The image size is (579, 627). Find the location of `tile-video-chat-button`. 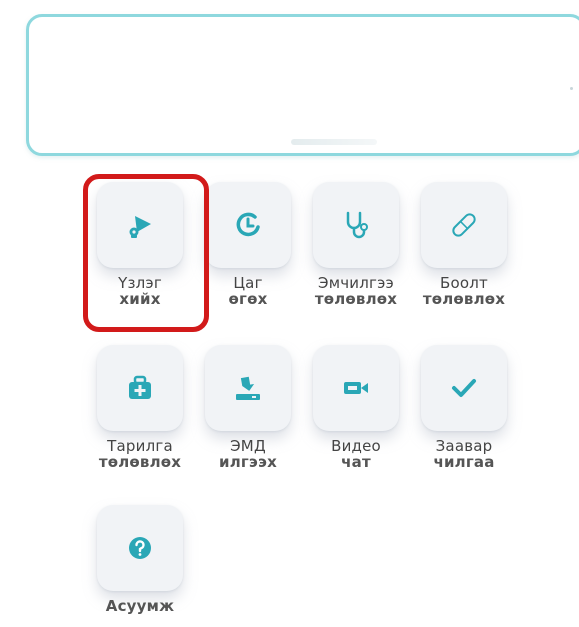

tile-video-chat-button is located at coordinates (356, 388).